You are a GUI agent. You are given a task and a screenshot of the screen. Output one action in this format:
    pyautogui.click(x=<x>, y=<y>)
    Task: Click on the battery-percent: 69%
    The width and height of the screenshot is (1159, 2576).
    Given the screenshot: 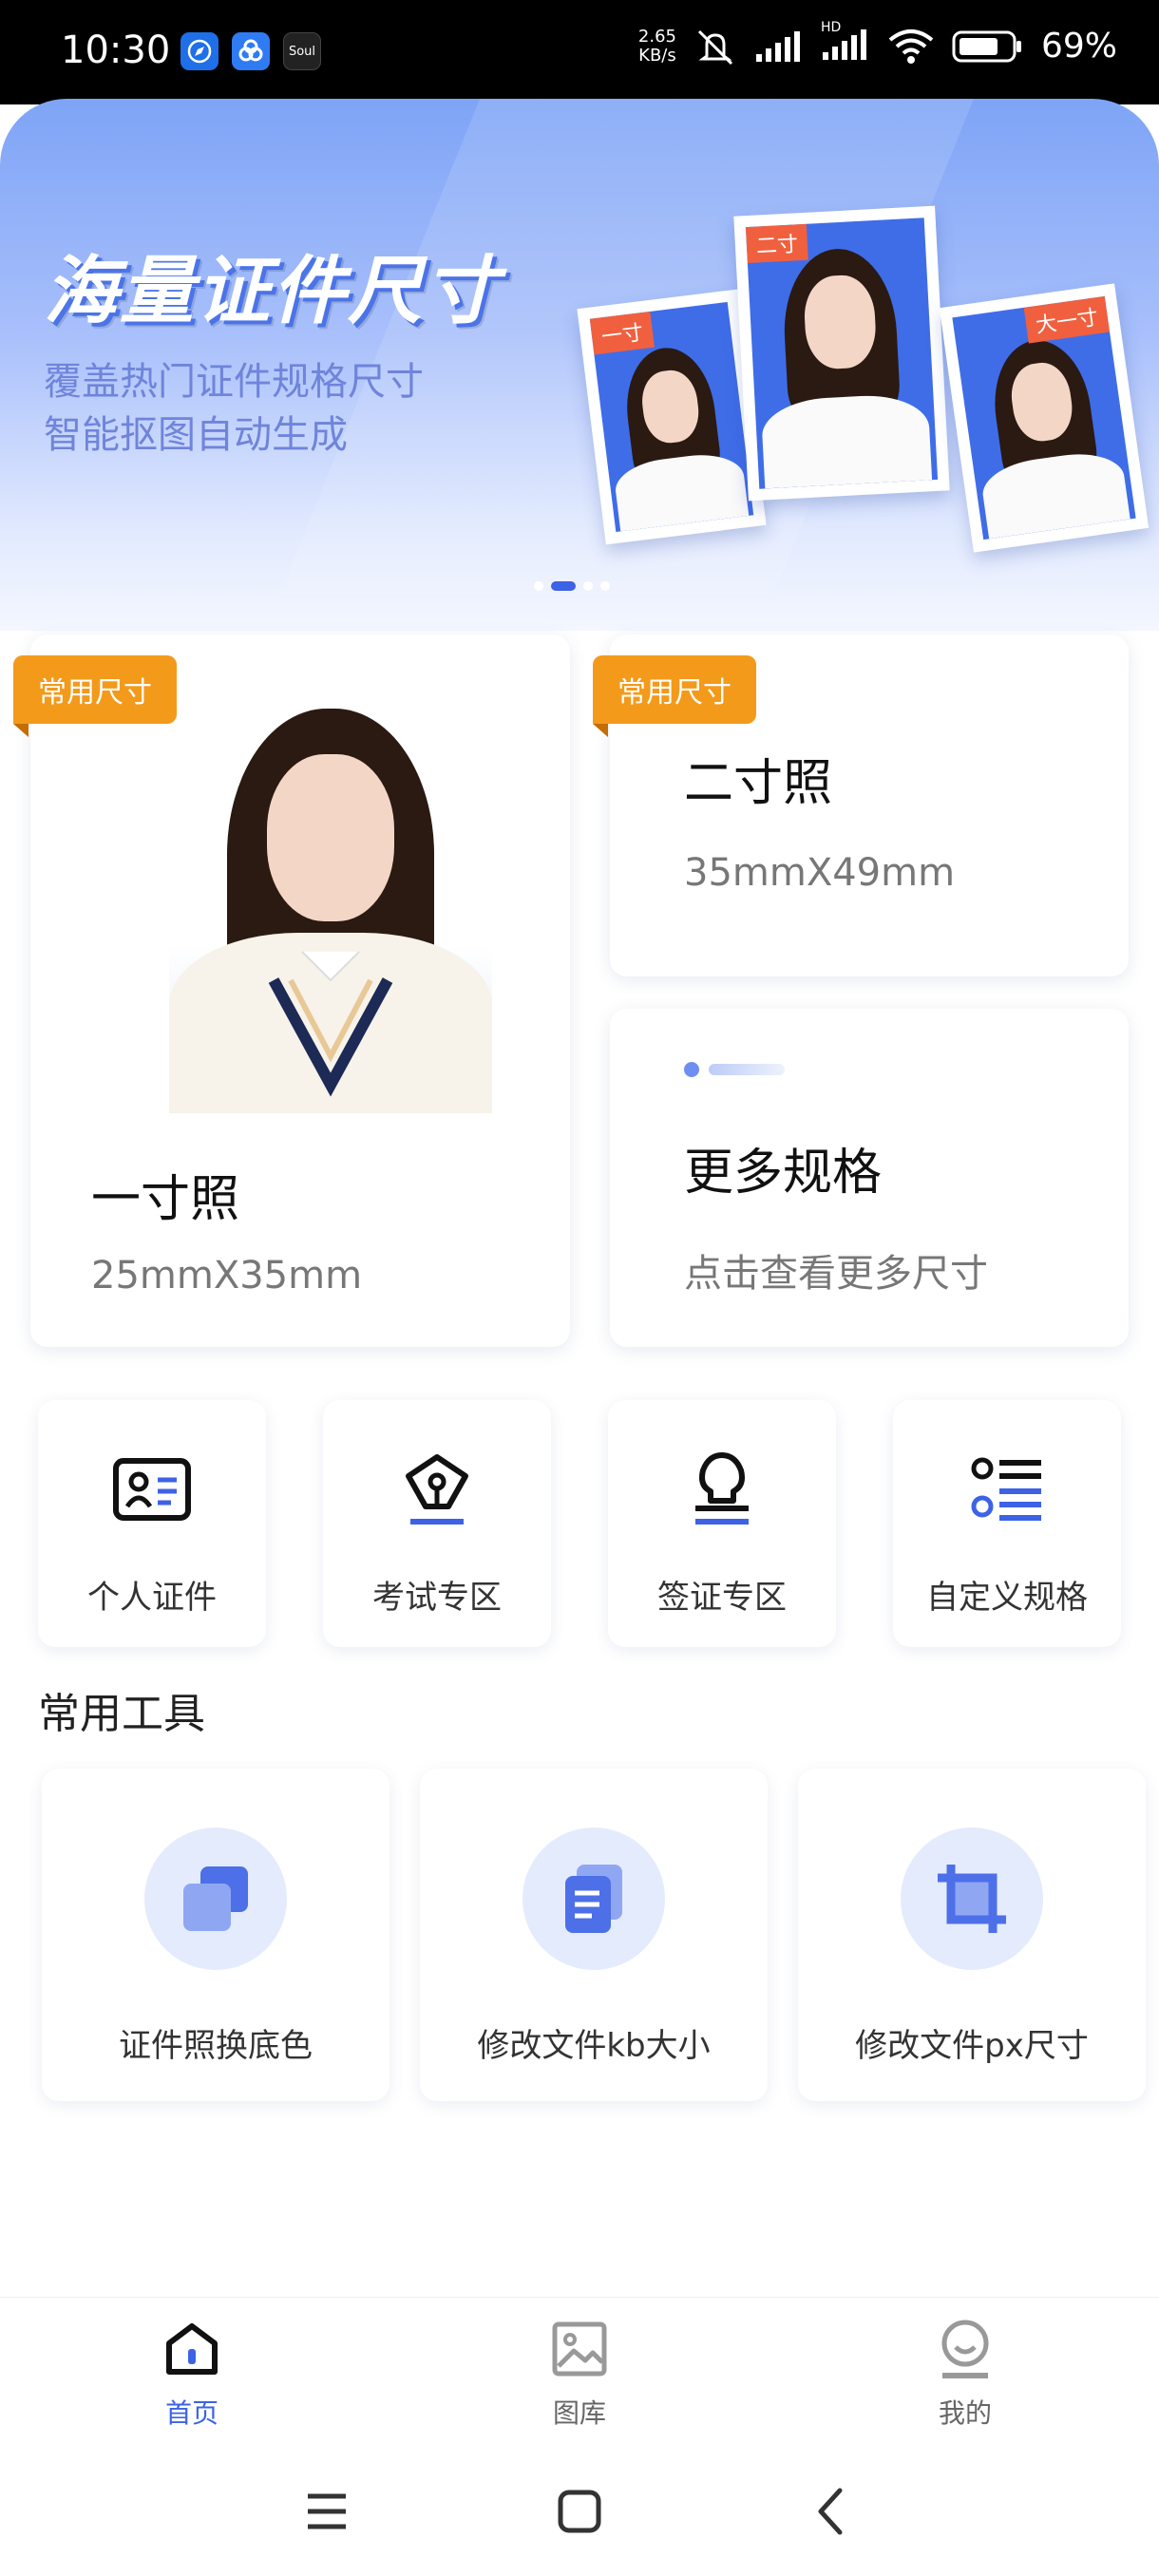 What is the action you would take?
    pyautogui.click(x=1078, y=46)
    